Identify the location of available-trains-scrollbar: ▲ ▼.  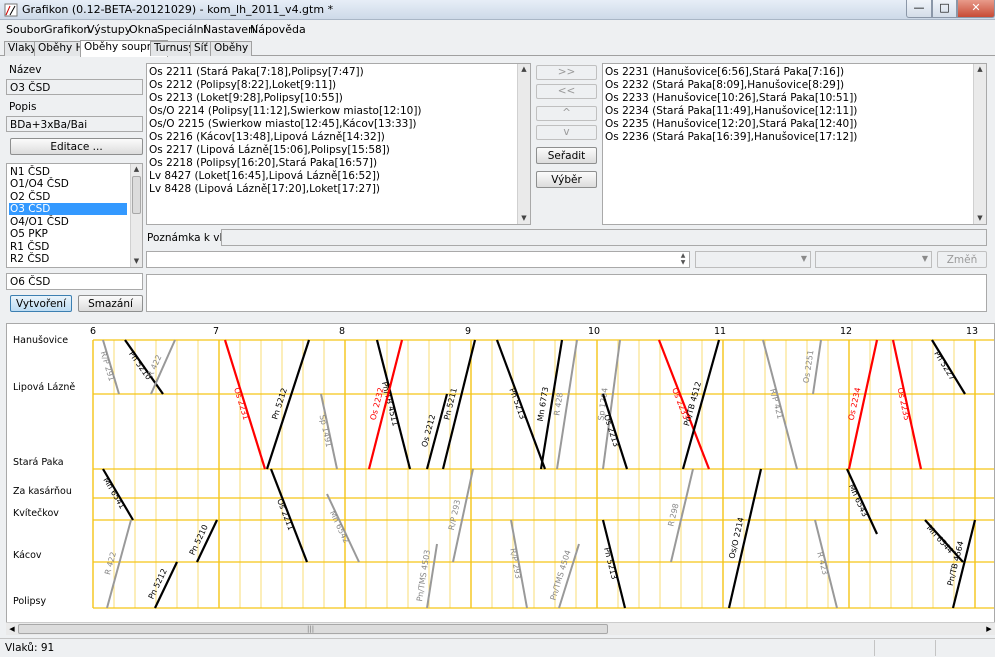
(523, 144).